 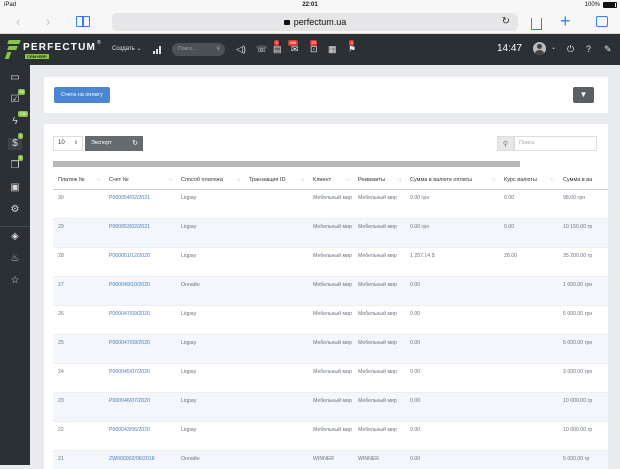 I want to click on filter-button: ▼, so click(x=583, y=95).